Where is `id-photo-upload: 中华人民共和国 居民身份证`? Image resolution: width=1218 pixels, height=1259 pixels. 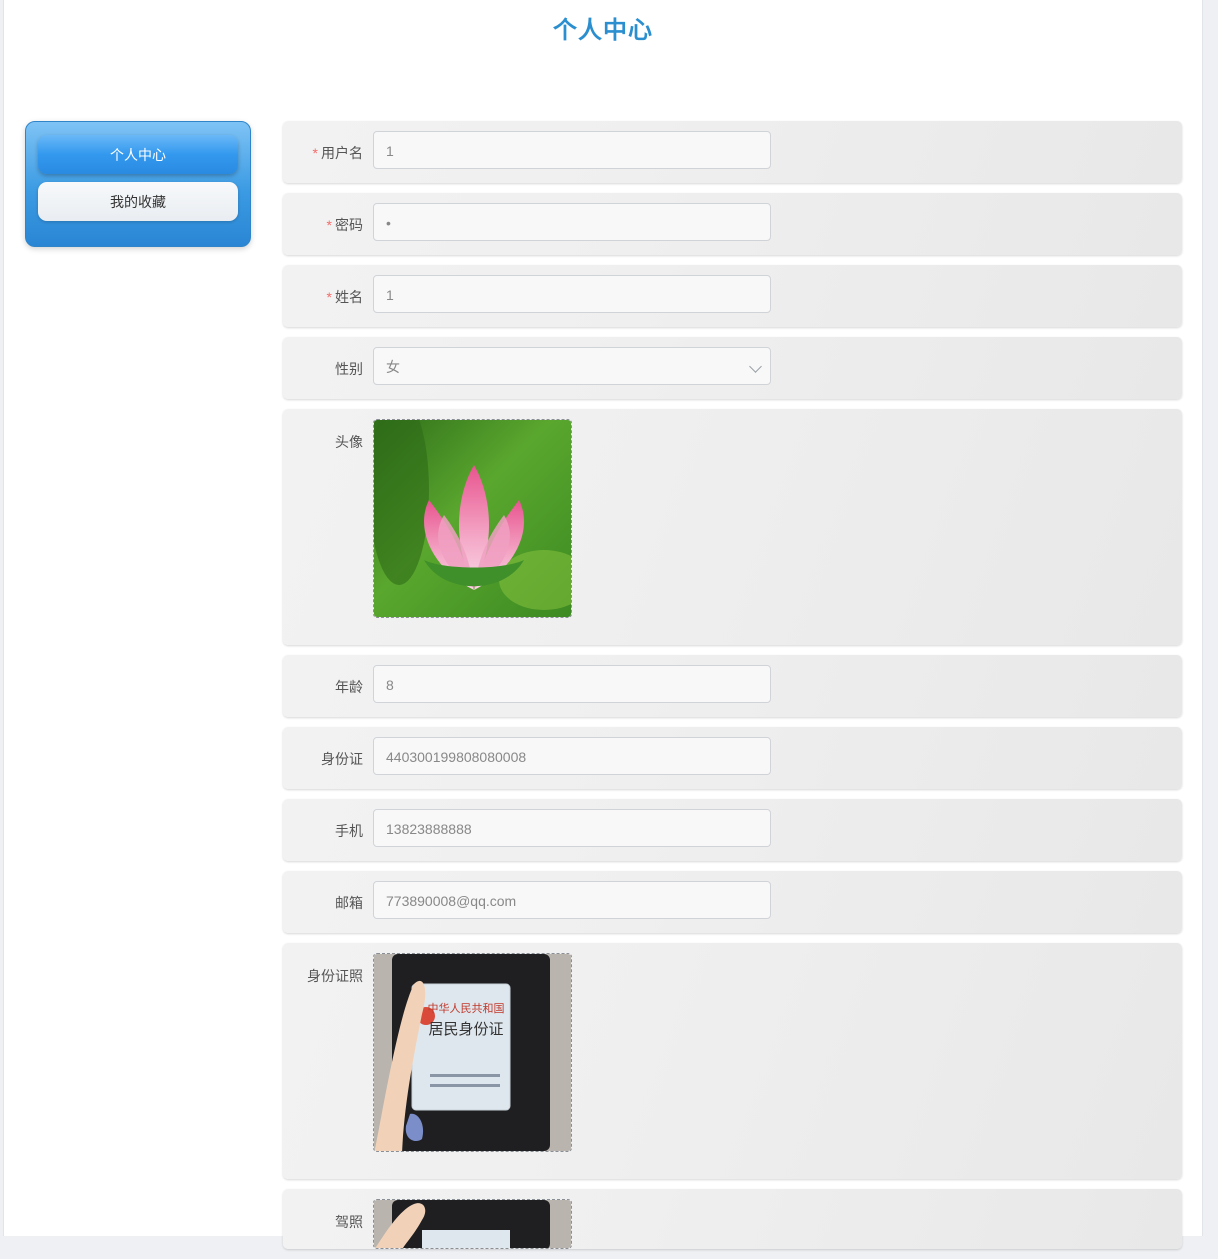
id-photo-upload: 中华人民共和国 居民身份证 is located at coordinates (472, 1052).